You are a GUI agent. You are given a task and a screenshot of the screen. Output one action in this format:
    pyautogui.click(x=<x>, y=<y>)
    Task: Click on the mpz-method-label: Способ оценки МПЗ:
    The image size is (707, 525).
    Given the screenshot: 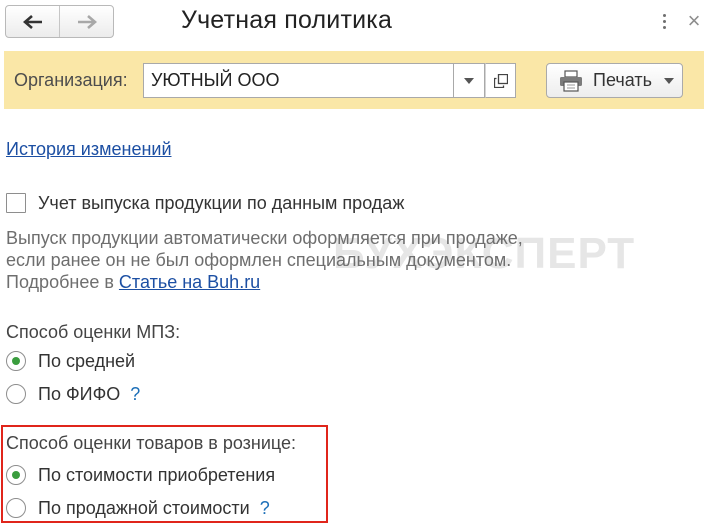 What is the action you would take?
    pyautogui.click(x=93, y=332)
    